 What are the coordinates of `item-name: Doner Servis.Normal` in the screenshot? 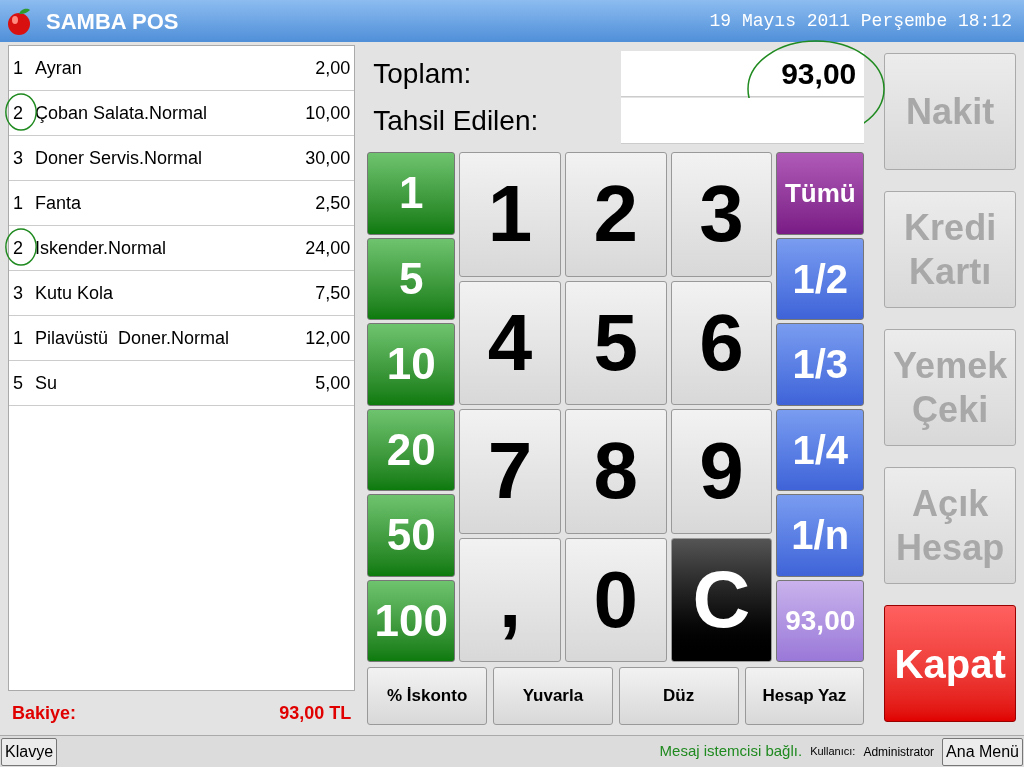 It's located at (119, 158).